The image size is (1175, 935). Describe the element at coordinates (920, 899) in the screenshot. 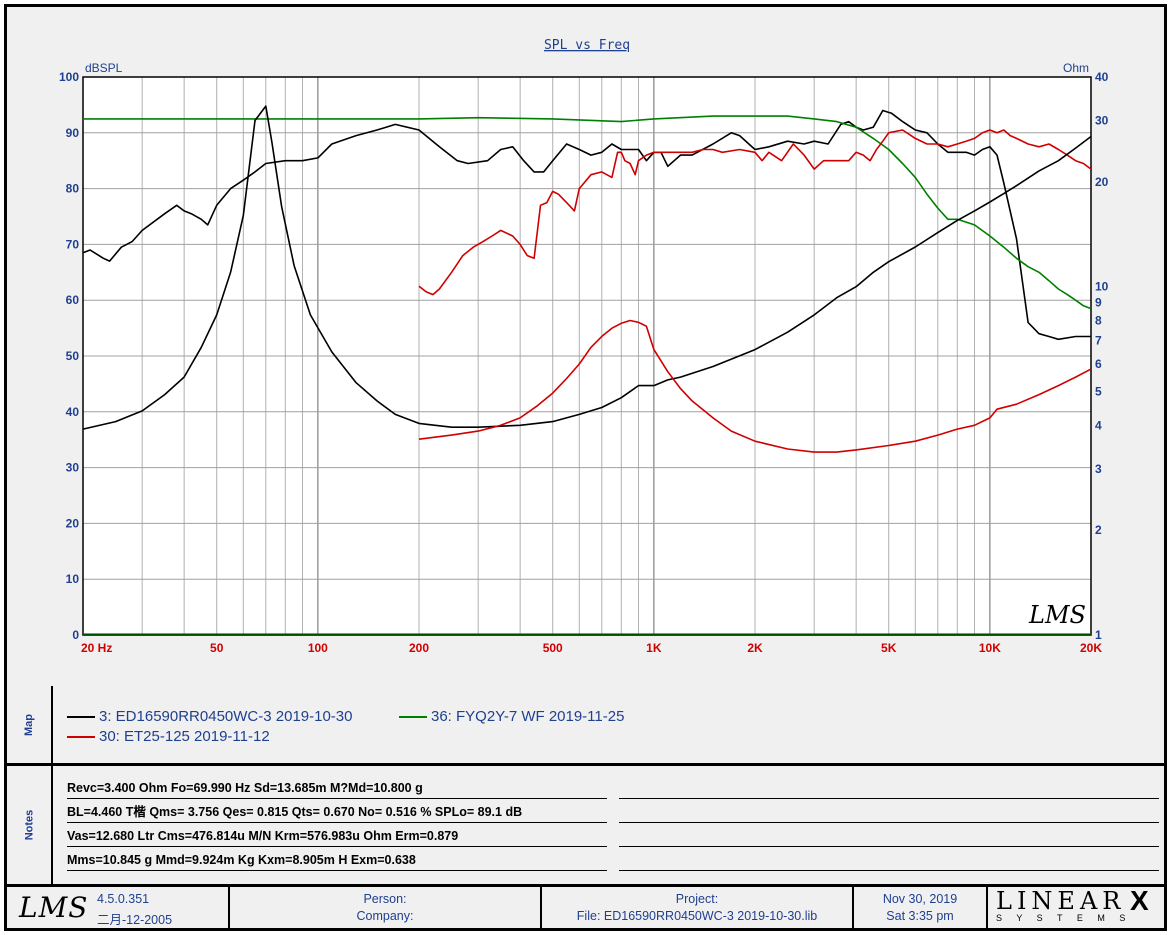

I see `date-text: Nov 30, 2019` at that location.